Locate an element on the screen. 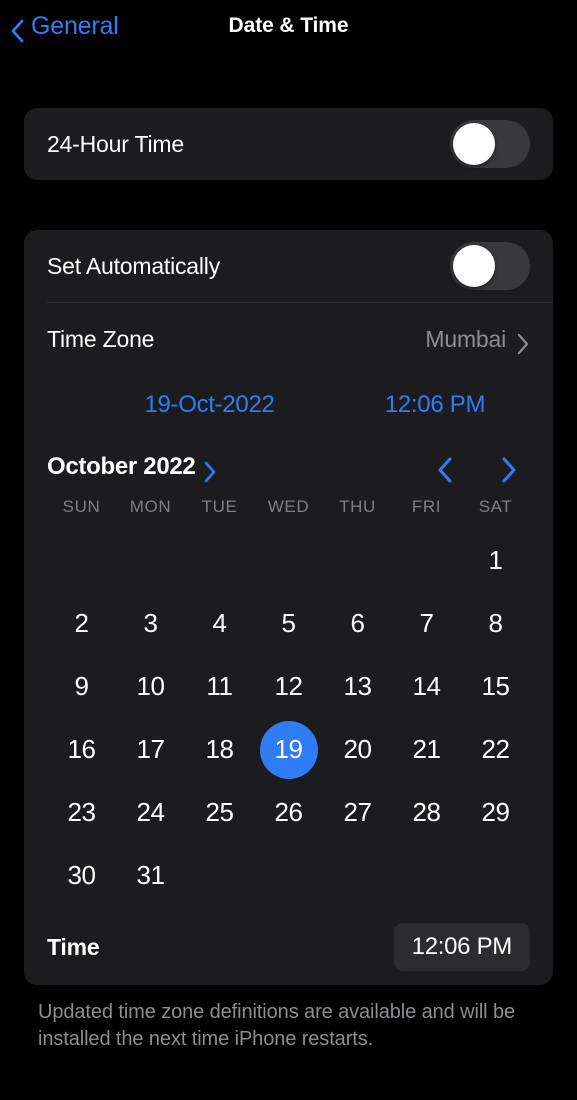 The width and height of the screenshot is (577, 1100). calendar-weekday-wed: WED is located at coordinates (288, 506).